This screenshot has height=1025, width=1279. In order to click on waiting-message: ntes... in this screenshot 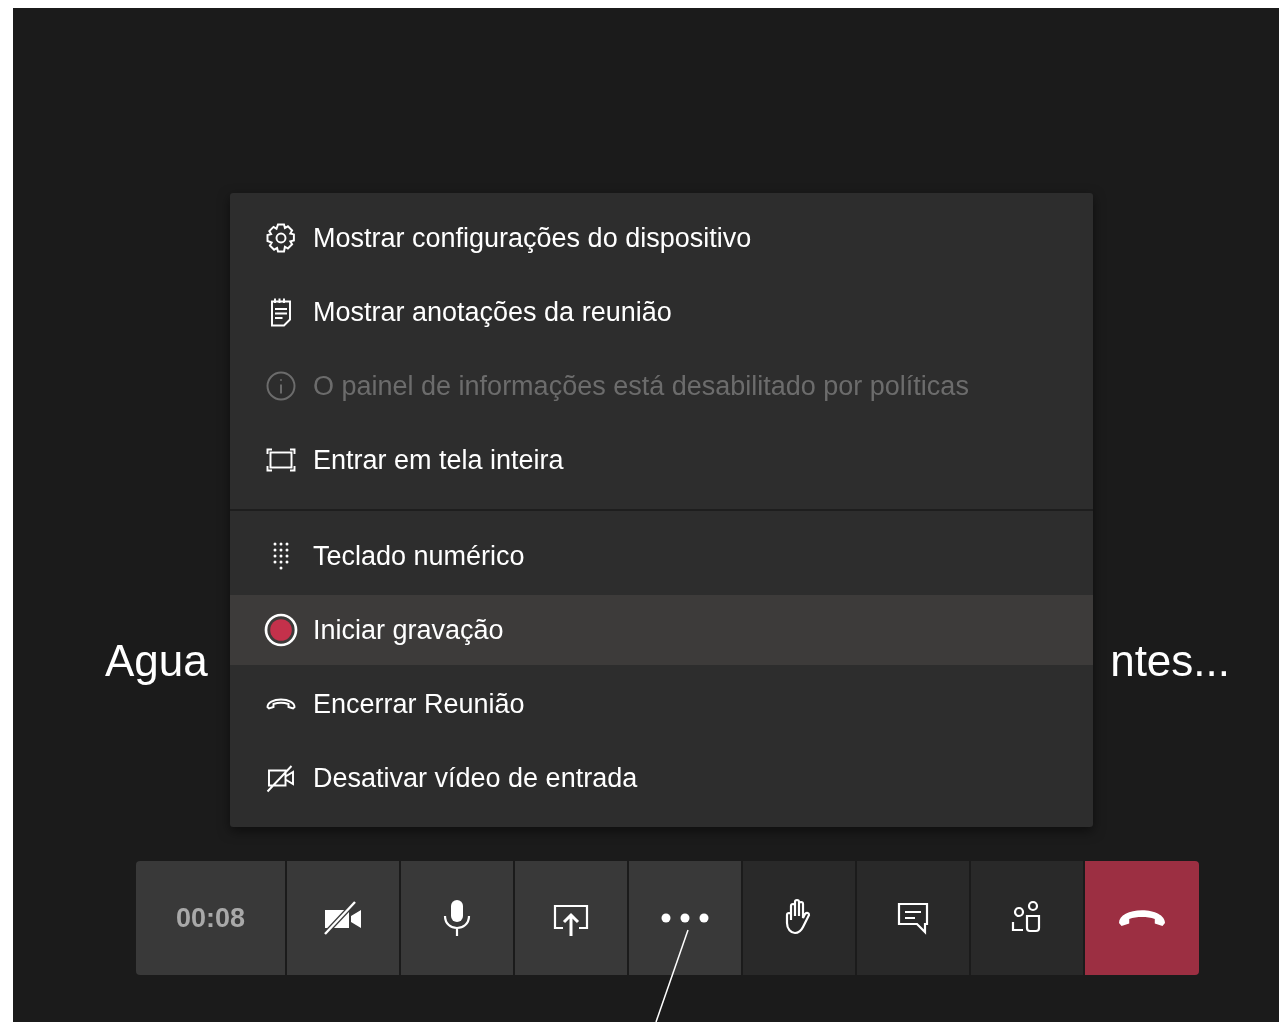, I will do `click(1170, 661)`.